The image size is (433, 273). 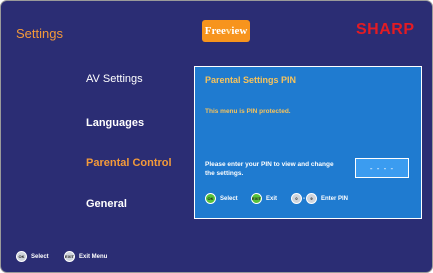 What do you see at coordinates (272, 198) in the screenshot?
I see `legend-exit-label: Exit` at bounding box center [272, 198].